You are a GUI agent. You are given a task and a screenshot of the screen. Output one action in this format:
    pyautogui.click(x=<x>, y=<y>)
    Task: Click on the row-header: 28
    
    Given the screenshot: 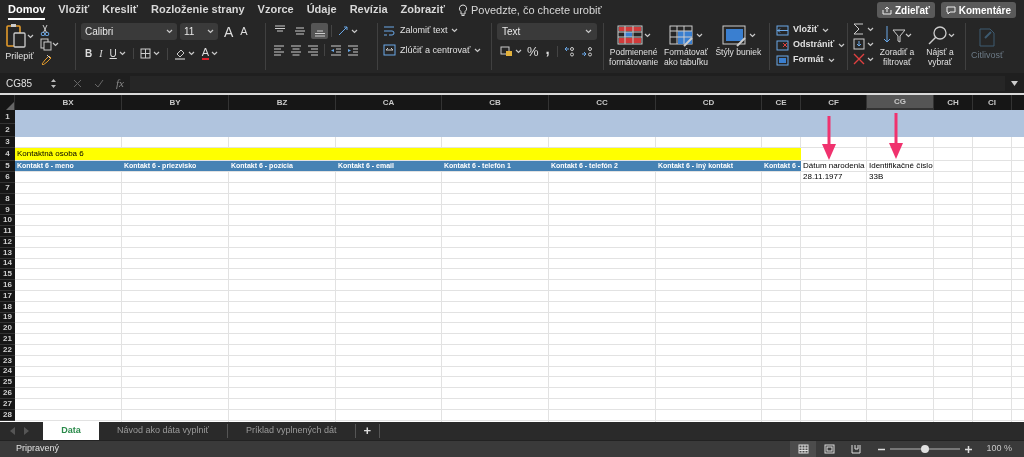 What is the action you would take?
    pyautogui.click(x=7, y=415)
    